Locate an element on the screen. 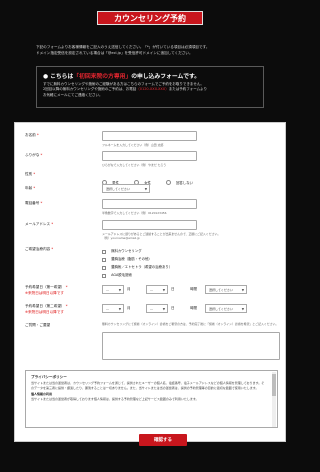  notice-phone-link: （0120-XXX-XXX） is located at coordinates (152, 89).